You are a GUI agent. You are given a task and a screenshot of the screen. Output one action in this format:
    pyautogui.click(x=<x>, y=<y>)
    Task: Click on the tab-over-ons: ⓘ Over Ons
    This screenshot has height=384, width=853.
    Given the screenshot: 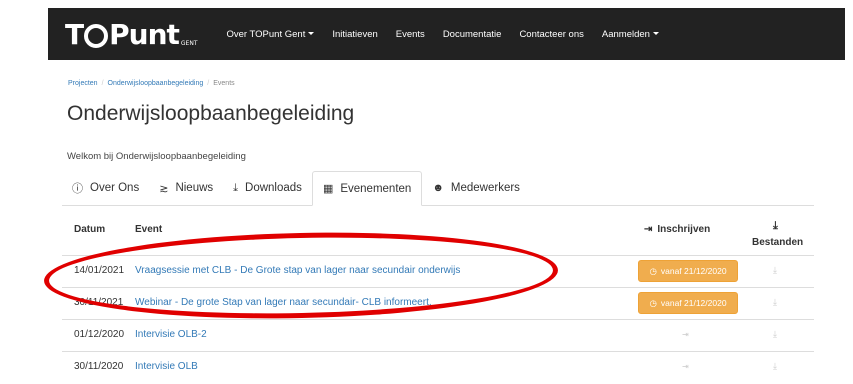 What is the action you would take?
    pyautogui.click(x=105, y=188)
    